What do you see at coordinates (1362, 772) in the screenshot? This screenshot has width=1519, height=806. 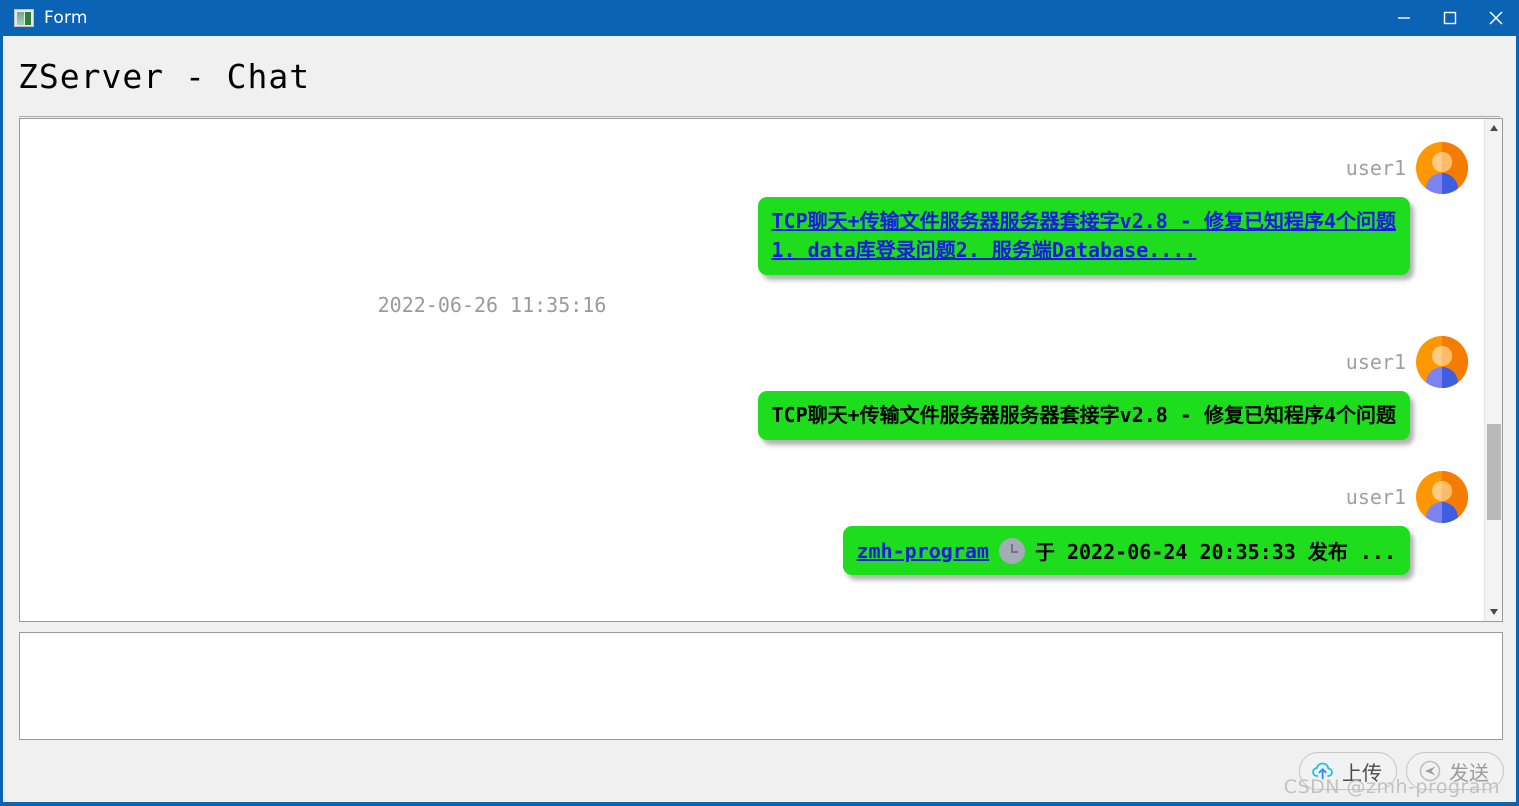 I see `upload-button-label: 上传` at bounding box center [1362, 772].